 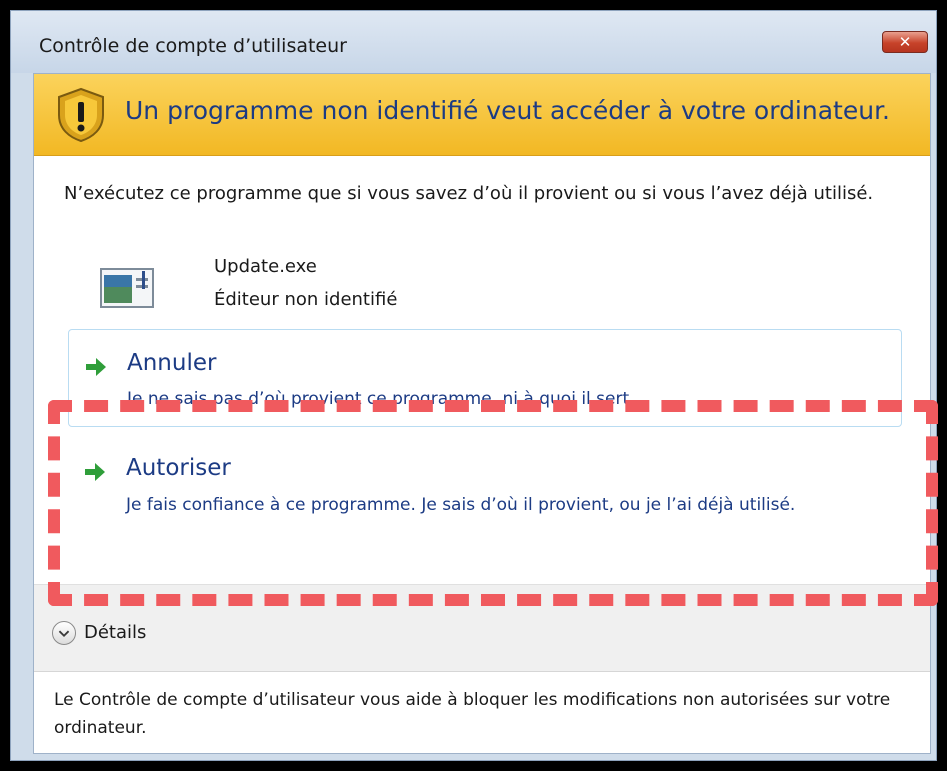 What do you see at coordinates (178, 468) in the screenshot?
I see `allow-option-title: Autoriser` at bounding box center [178, 468].